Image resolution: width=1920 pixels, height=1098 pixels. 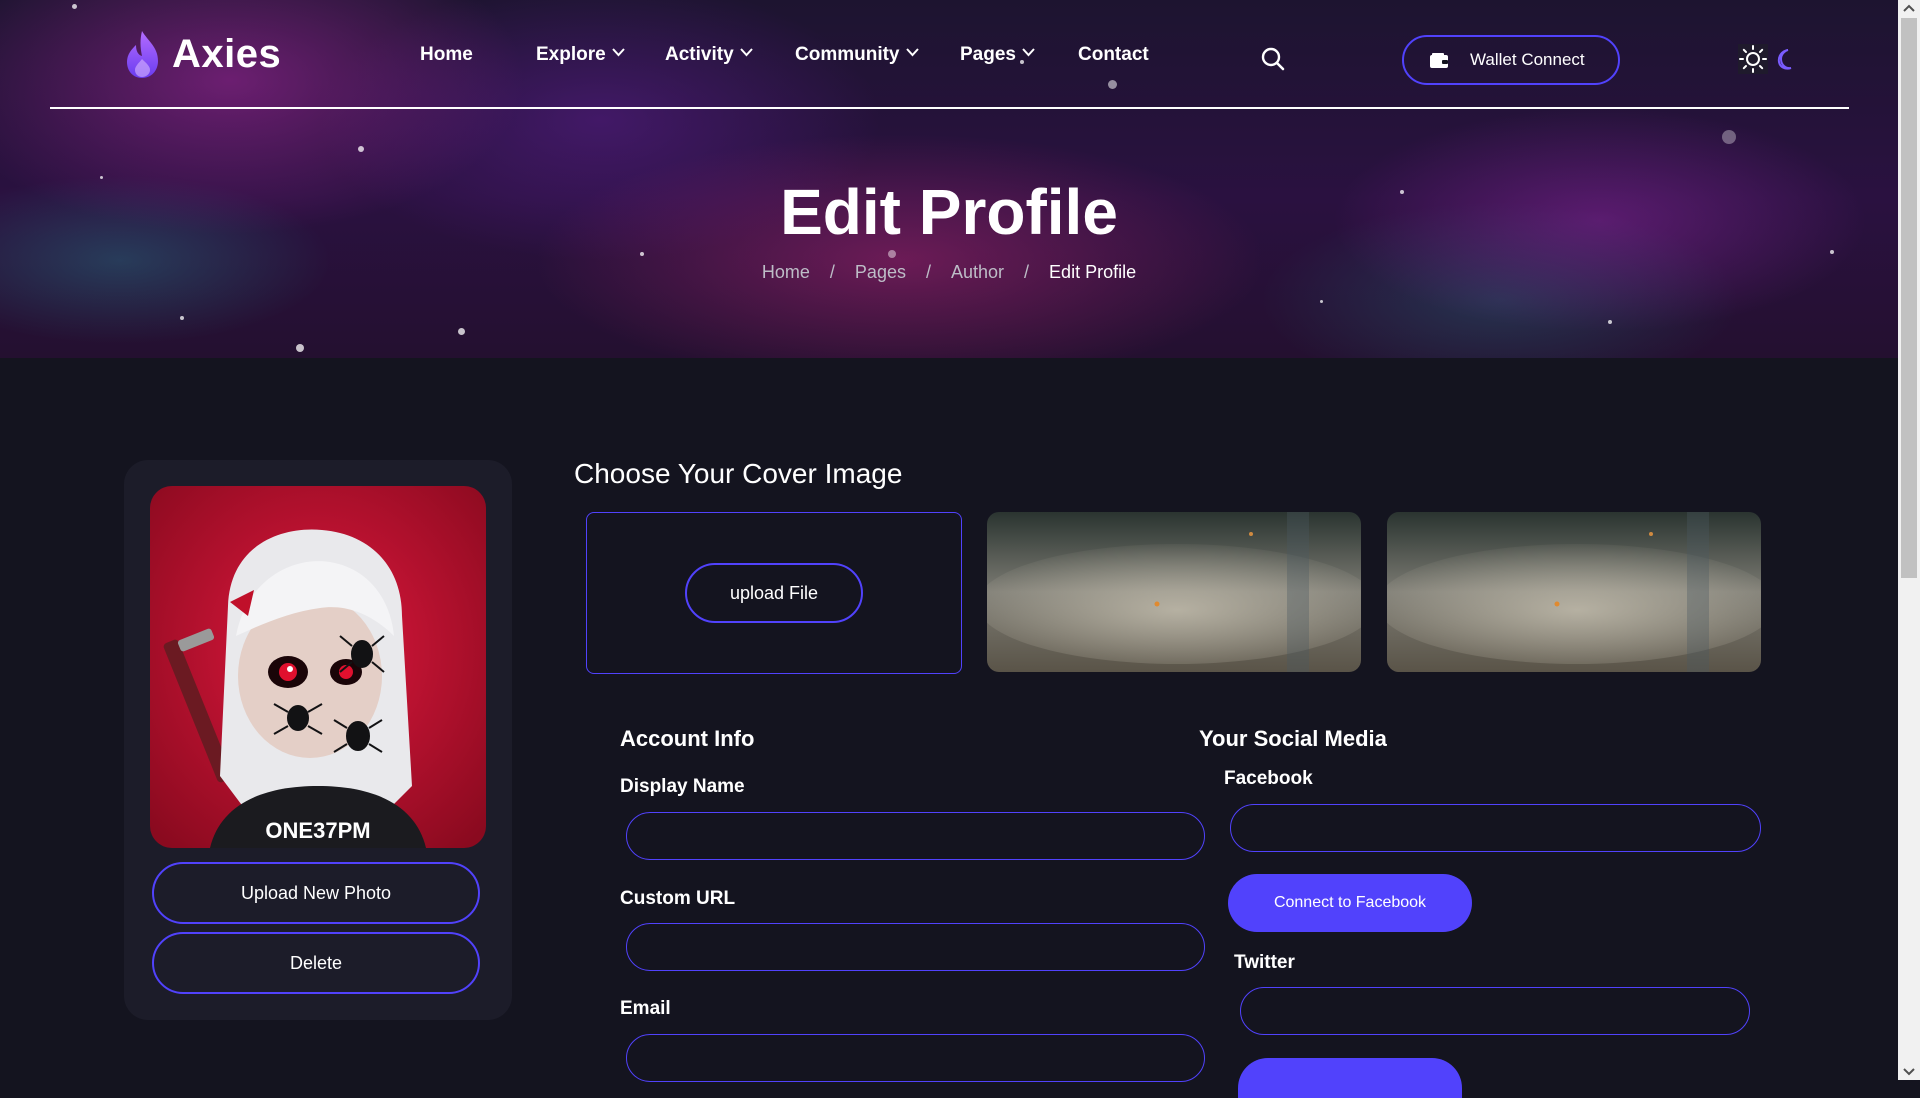 I want to click on social-media-heading: Your Social Media, so click(x=1293, y=738).